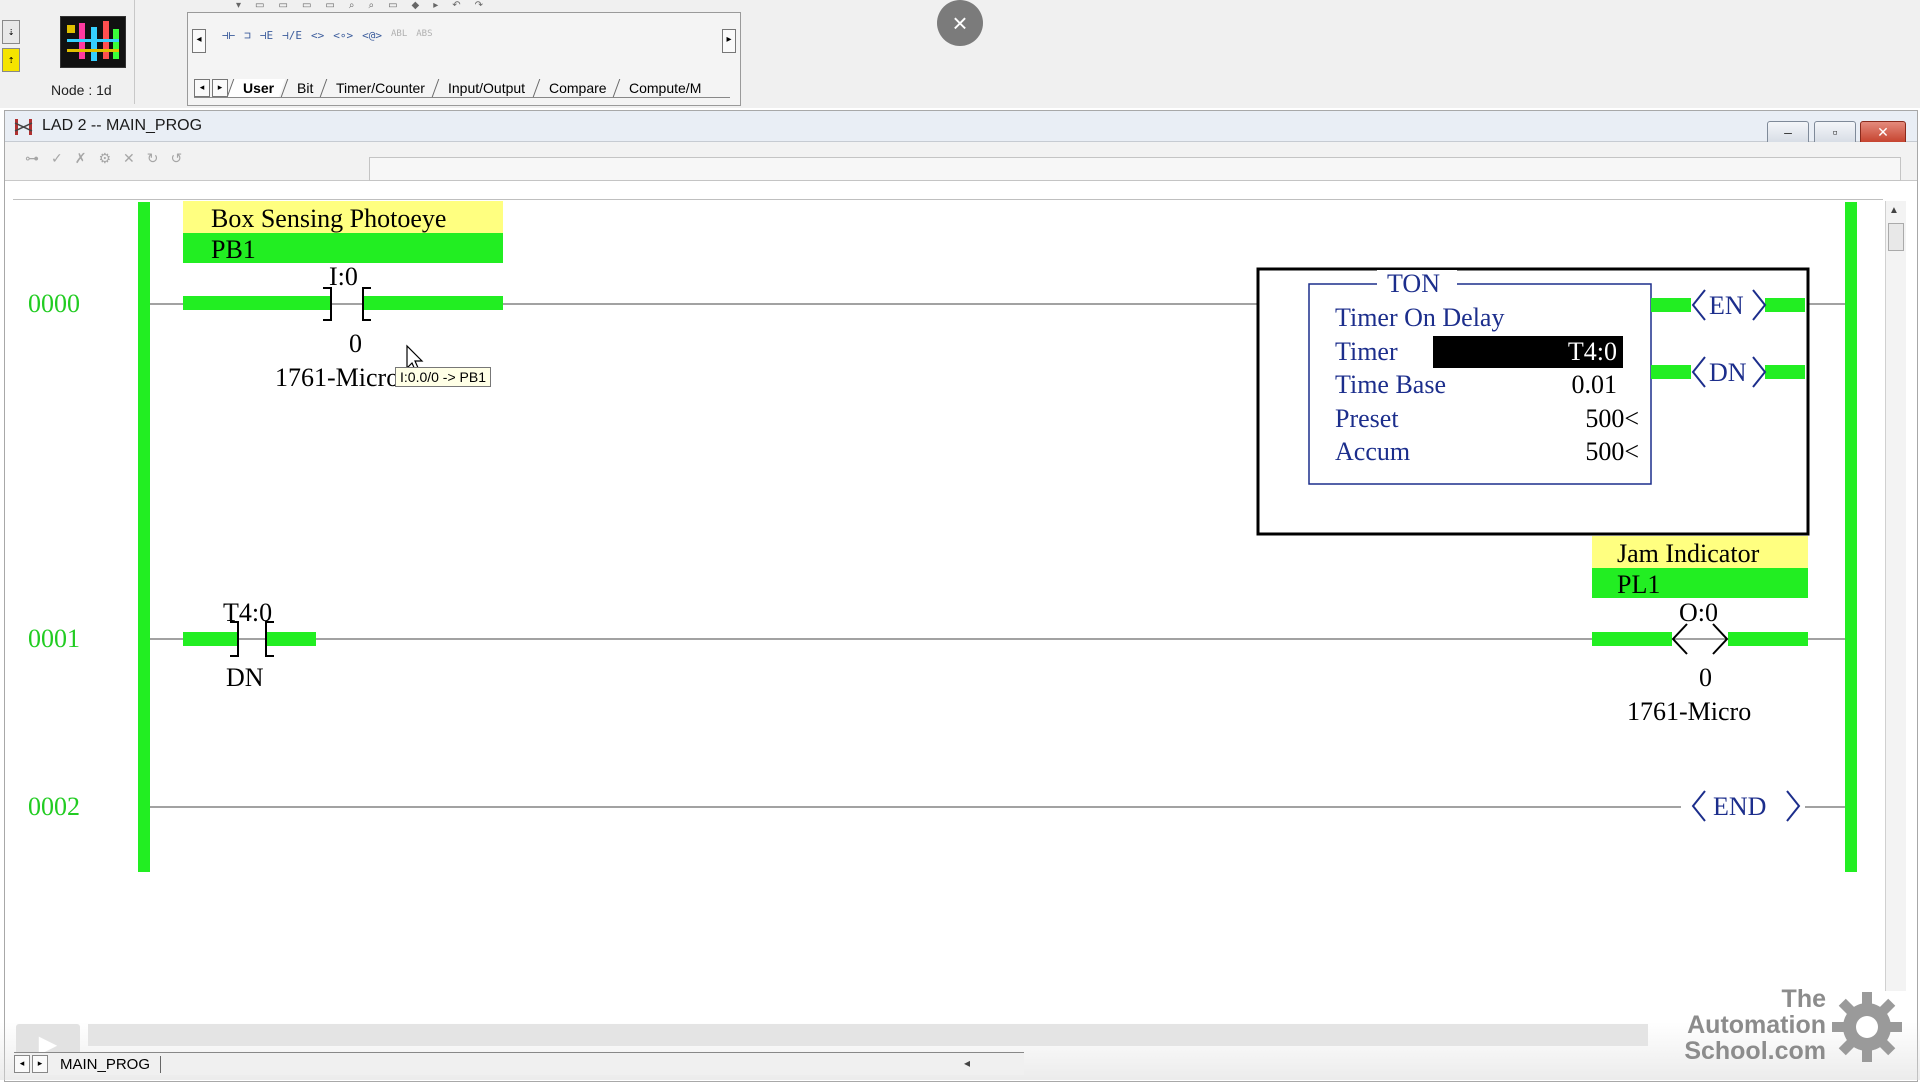 The width and height of the screenshot is (1920, 1082). Describe the element at coordinates (479, 5) in the screenshot. I see `redo-icon: ↷` at that location.